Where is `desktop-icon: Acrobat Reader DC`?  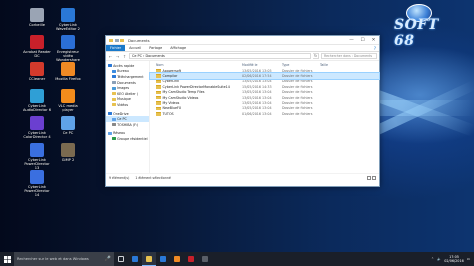 desktop-icon: Acrobat Reader DC is located at coordinates (37, 46).